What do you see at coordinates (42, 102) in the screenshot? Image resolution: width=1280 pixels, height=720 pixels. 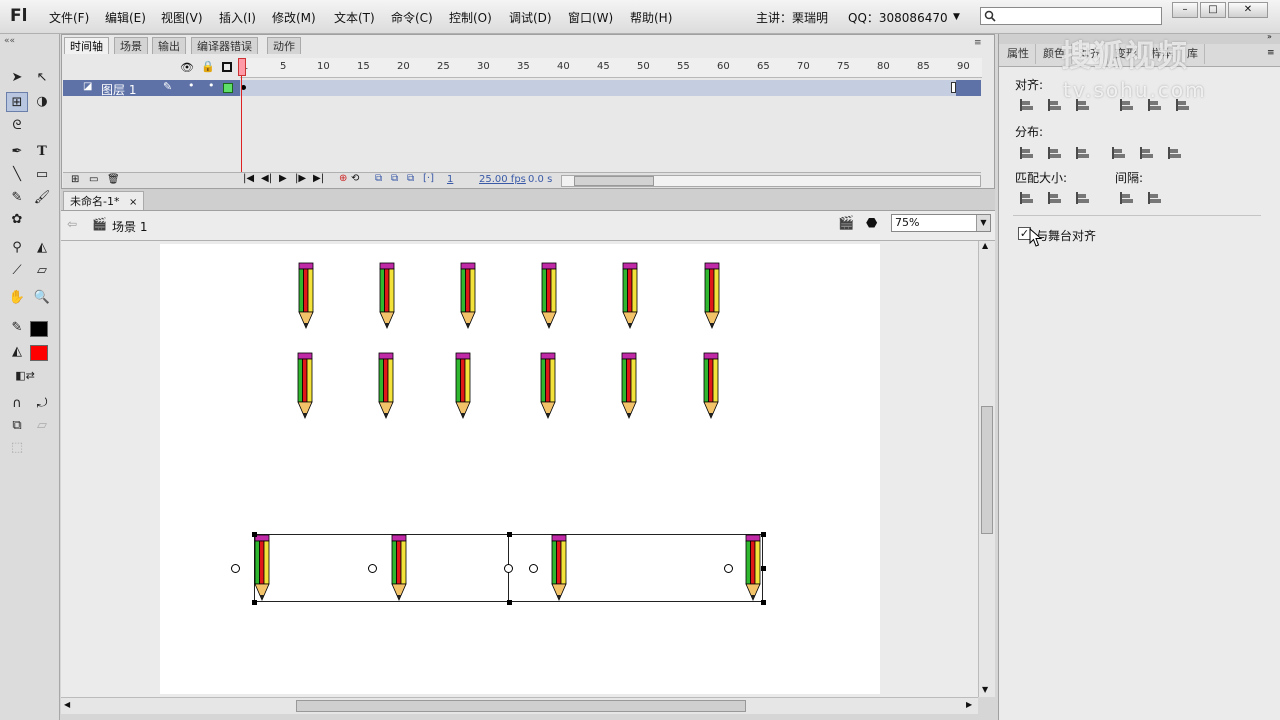 I see `3d-rotation-tool-icon: ◑` at bounding box center [42, 102].